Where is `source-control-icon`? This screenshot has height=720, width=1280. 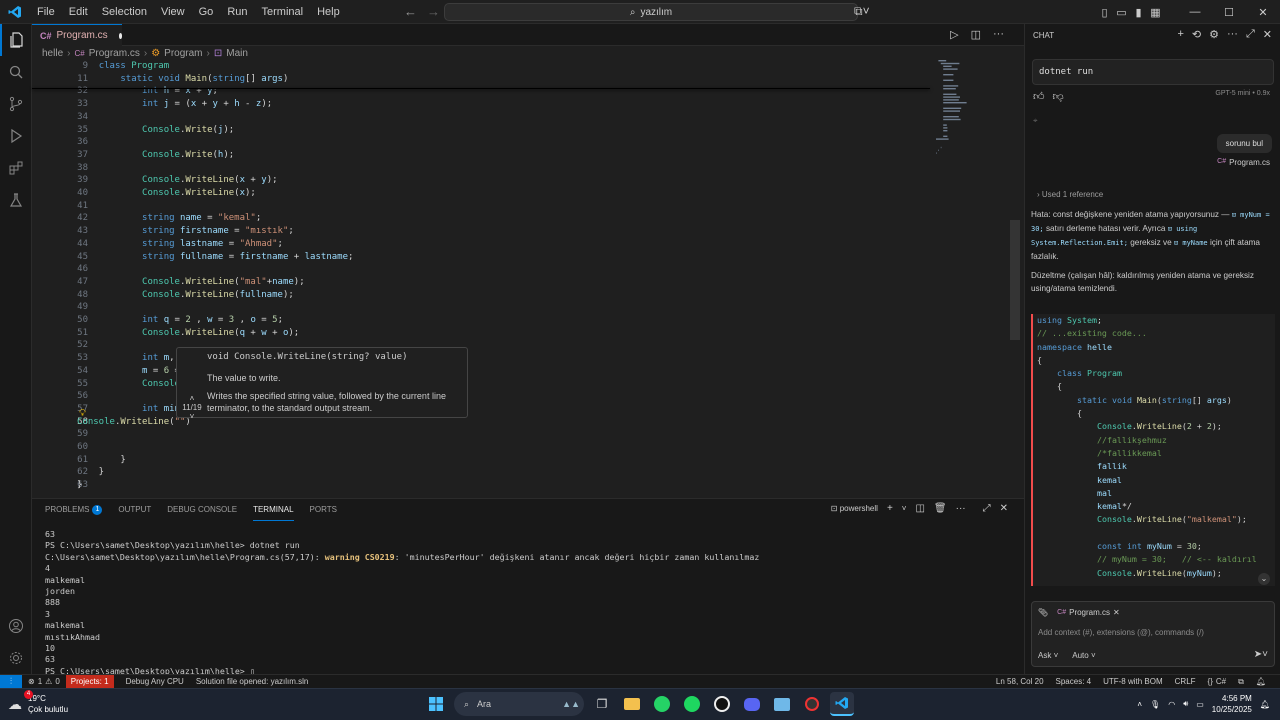 source-control-icon is located at coordinates (16, 104).